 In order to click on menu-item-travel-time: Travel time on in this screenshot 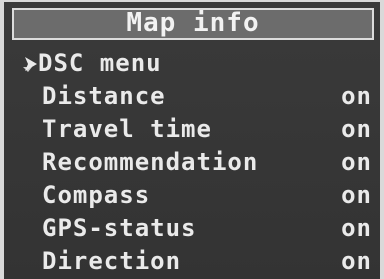, I will do `click(192, 128)`.